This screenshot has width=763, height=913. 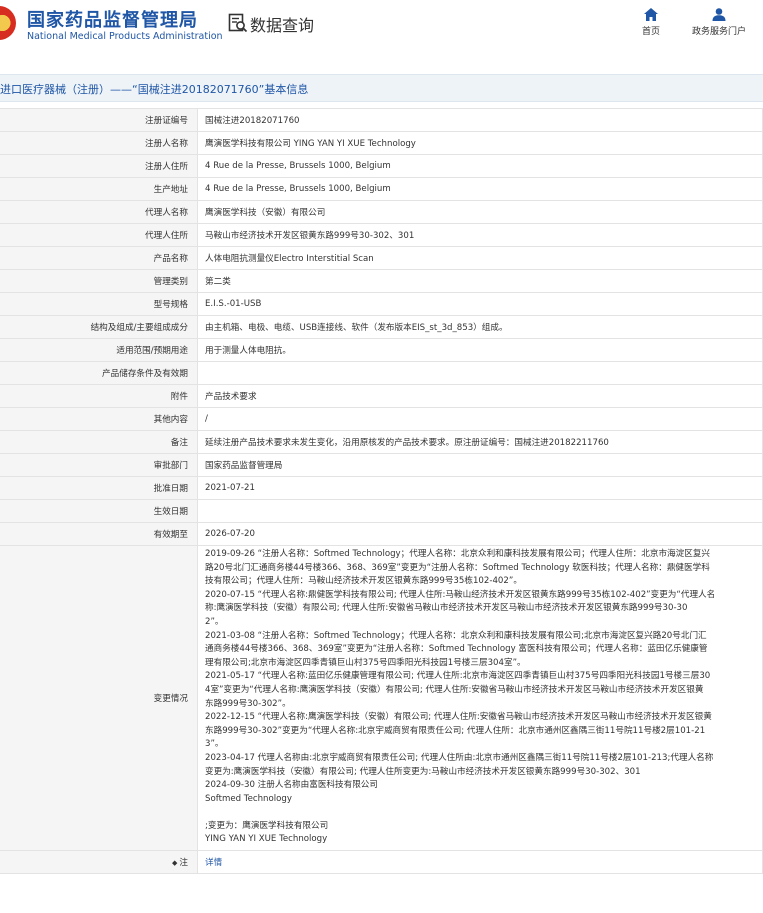 I want to click on note-label: 注, so click(x=183, y=863).